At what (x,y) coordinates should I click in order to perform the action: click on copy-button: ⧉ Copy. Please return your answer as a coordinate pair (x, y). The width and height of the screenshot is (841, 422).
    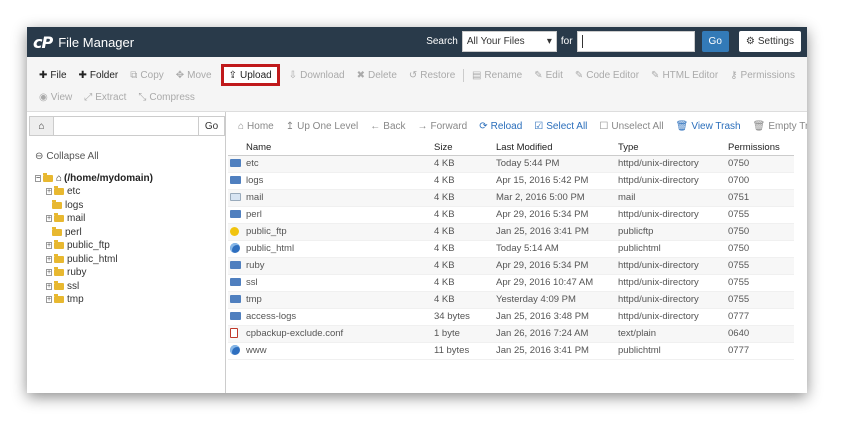
    Looking at the image, I should click on (147, 75).